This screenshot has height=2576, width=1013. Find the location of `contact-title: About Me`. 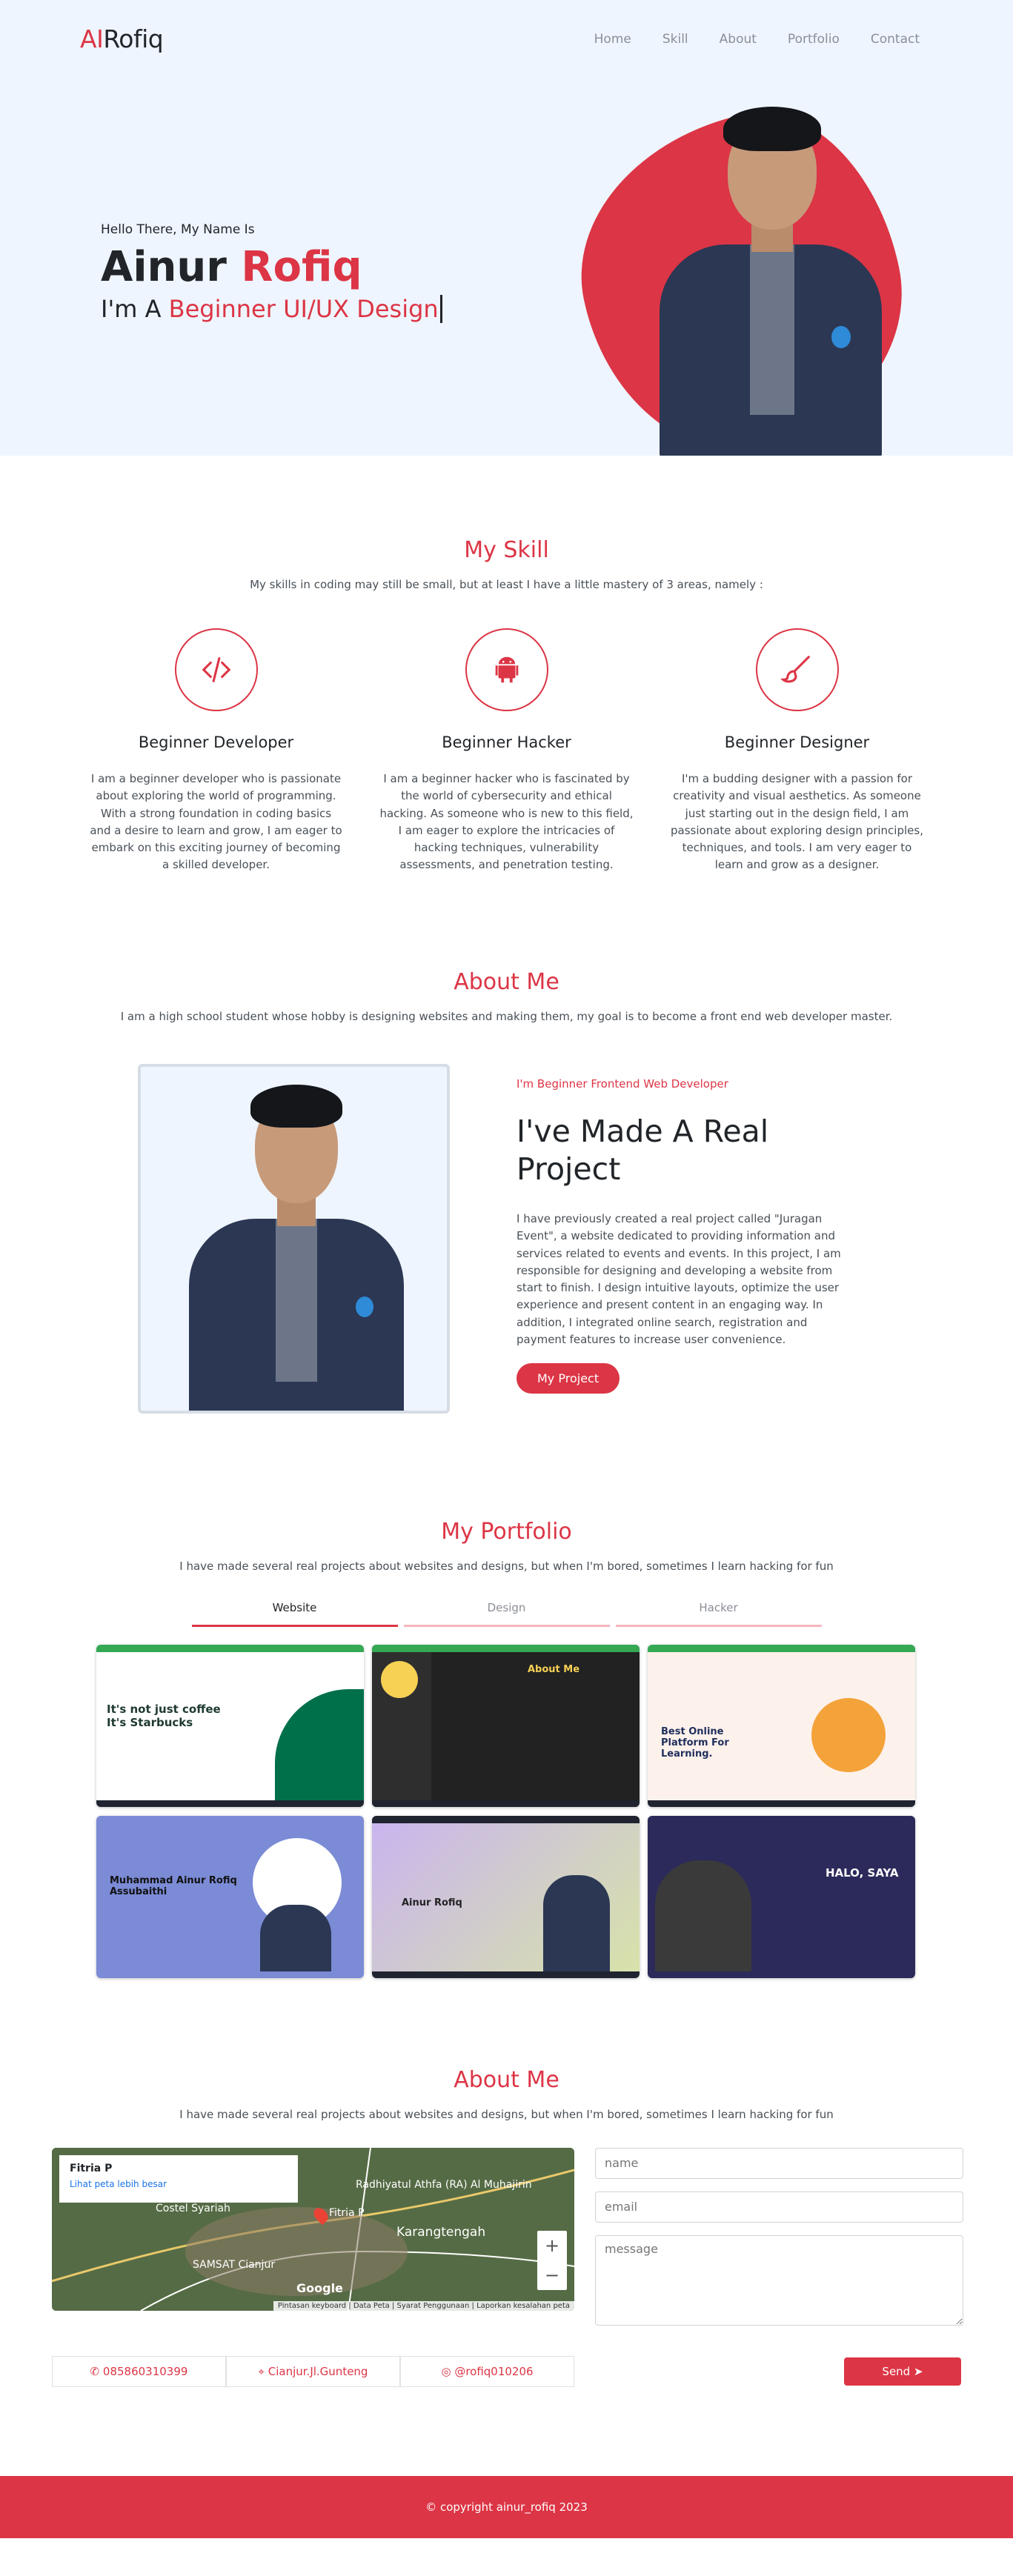

contact-title: About Me is located at coordinates (506, 2079).